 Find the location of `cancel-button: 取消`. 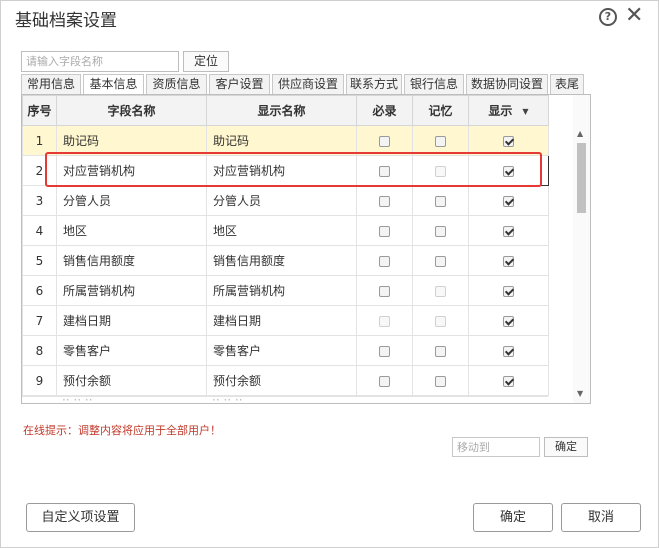

cancel-button: 取消 is located at coordinates (601, 517).